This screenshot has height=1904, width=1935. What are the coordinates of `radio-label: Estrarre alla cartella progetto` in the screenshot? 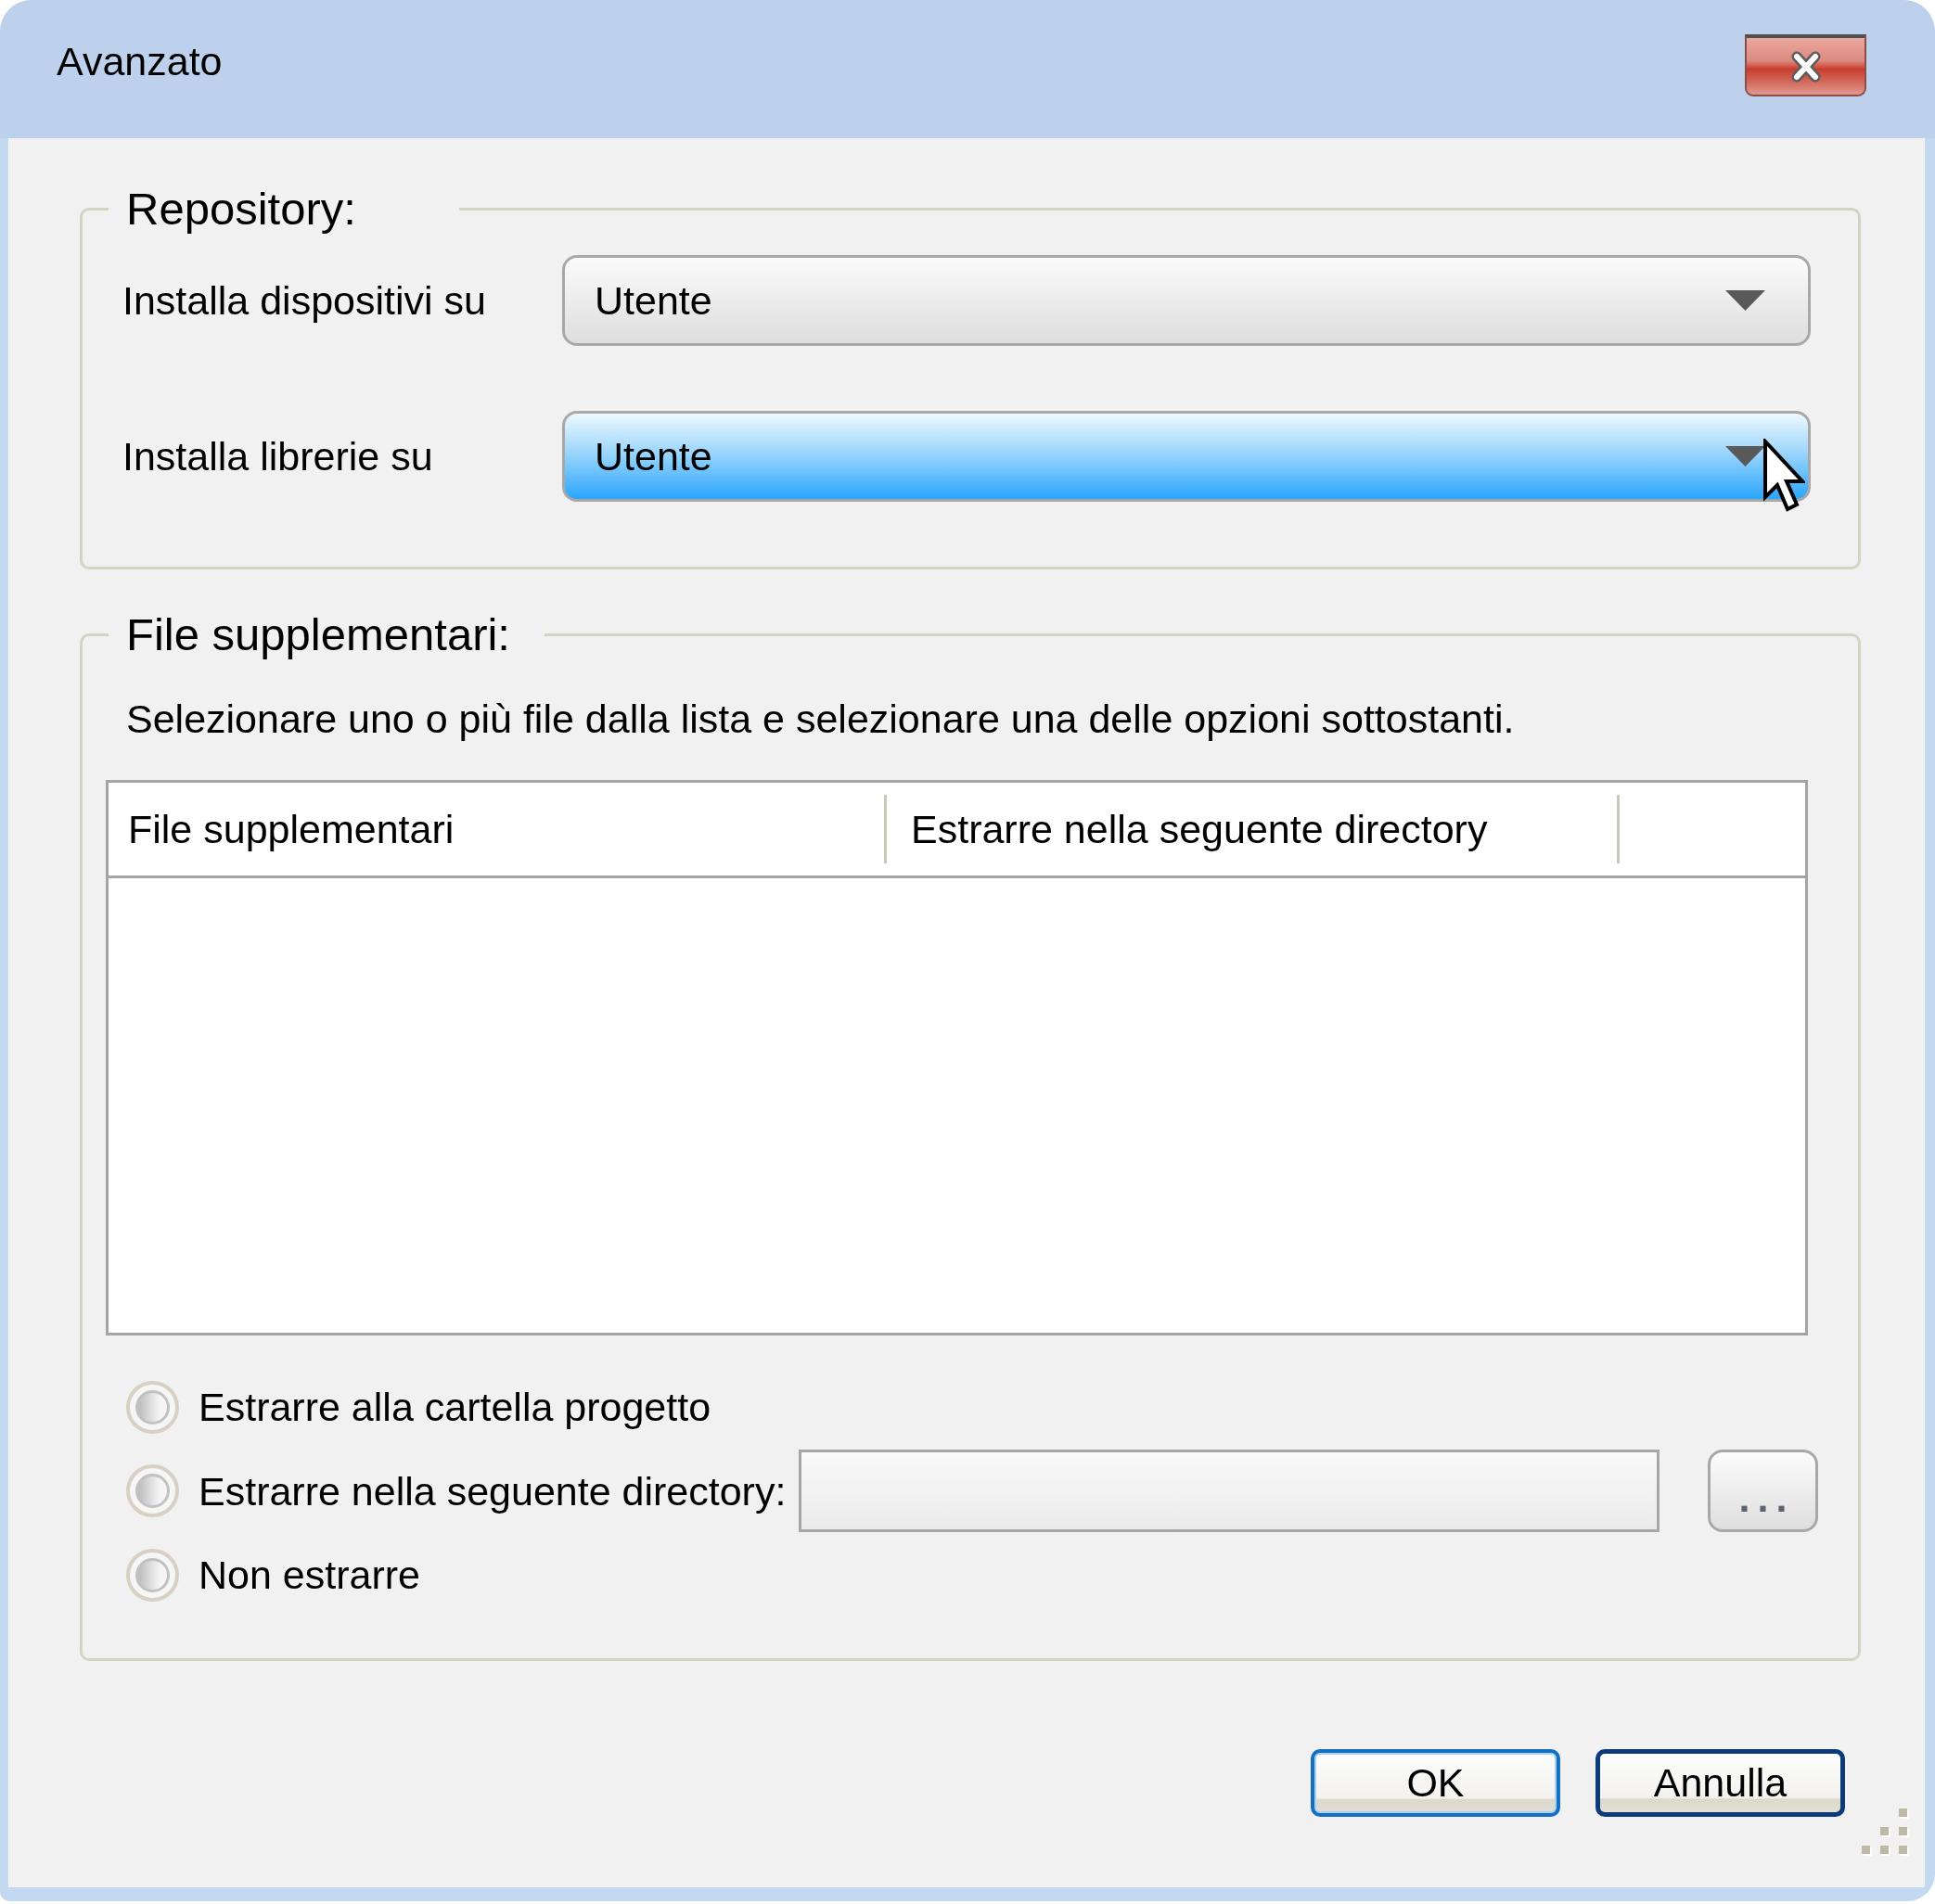 It's located at (455, 1407).